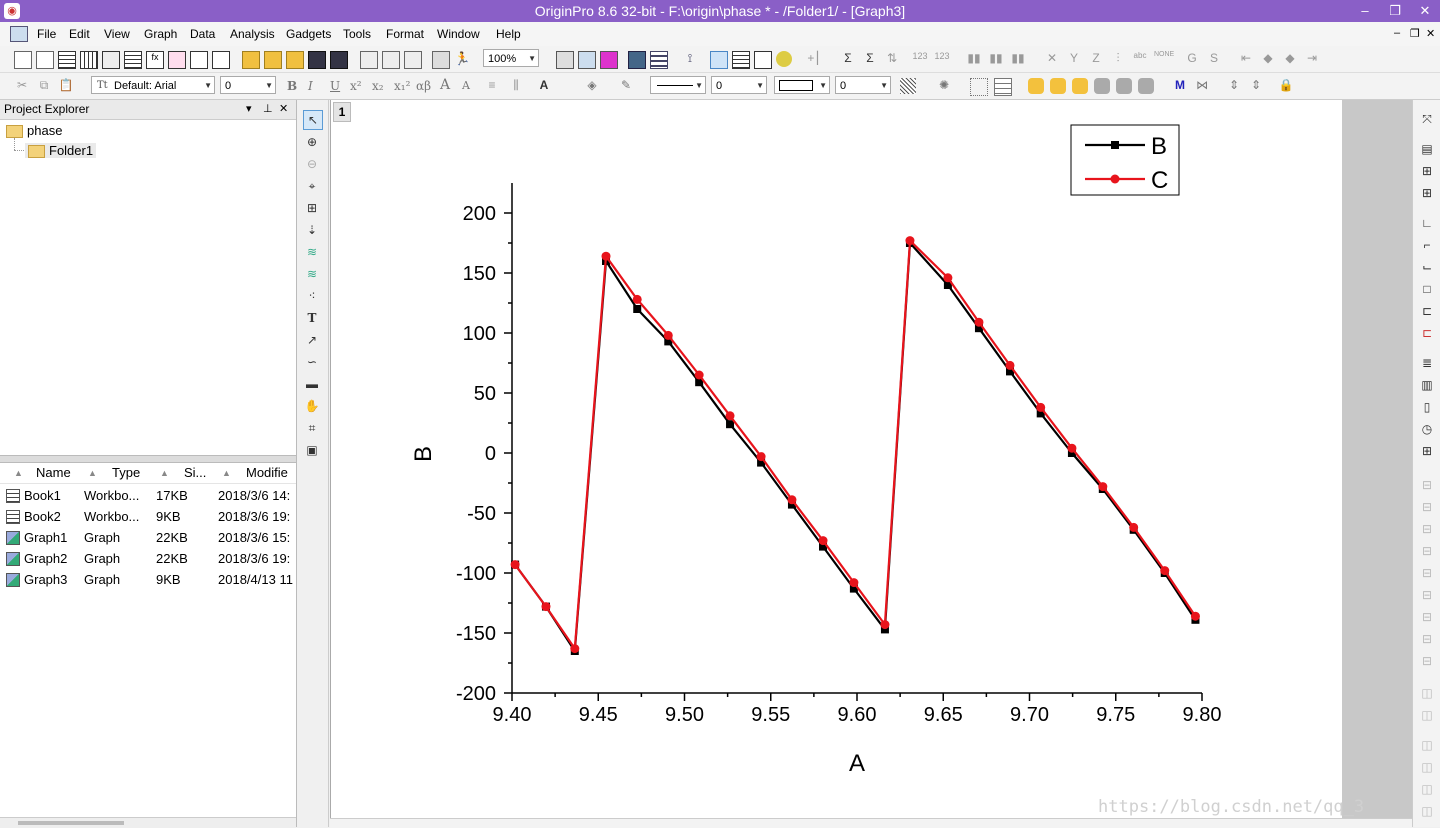 The image size is (1440, 828). What do you see at coordinates (268, 108) in the screenshot?
I see `pin-icon: ⊥` at bounding box center [268, 108].